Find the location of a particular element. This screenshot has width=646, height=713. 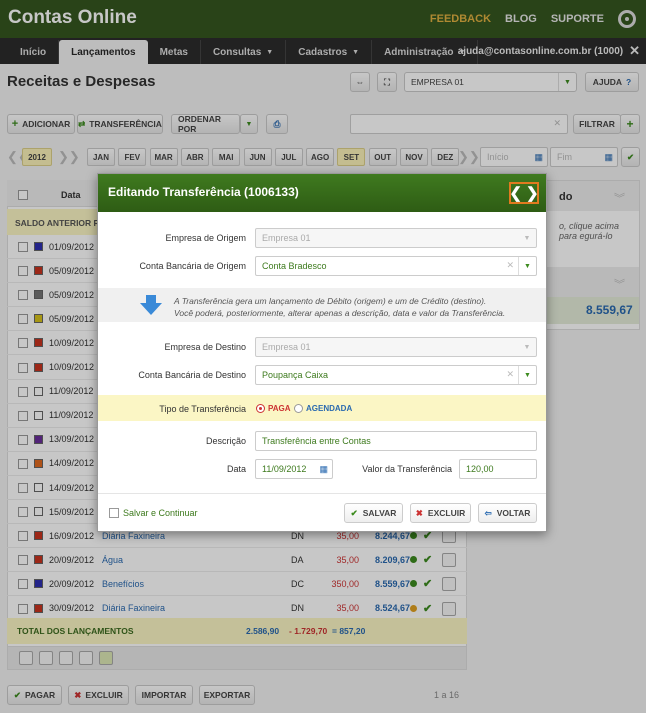

voltar-button: ⇦ VOLTAR is located at coordinates (507, 513).